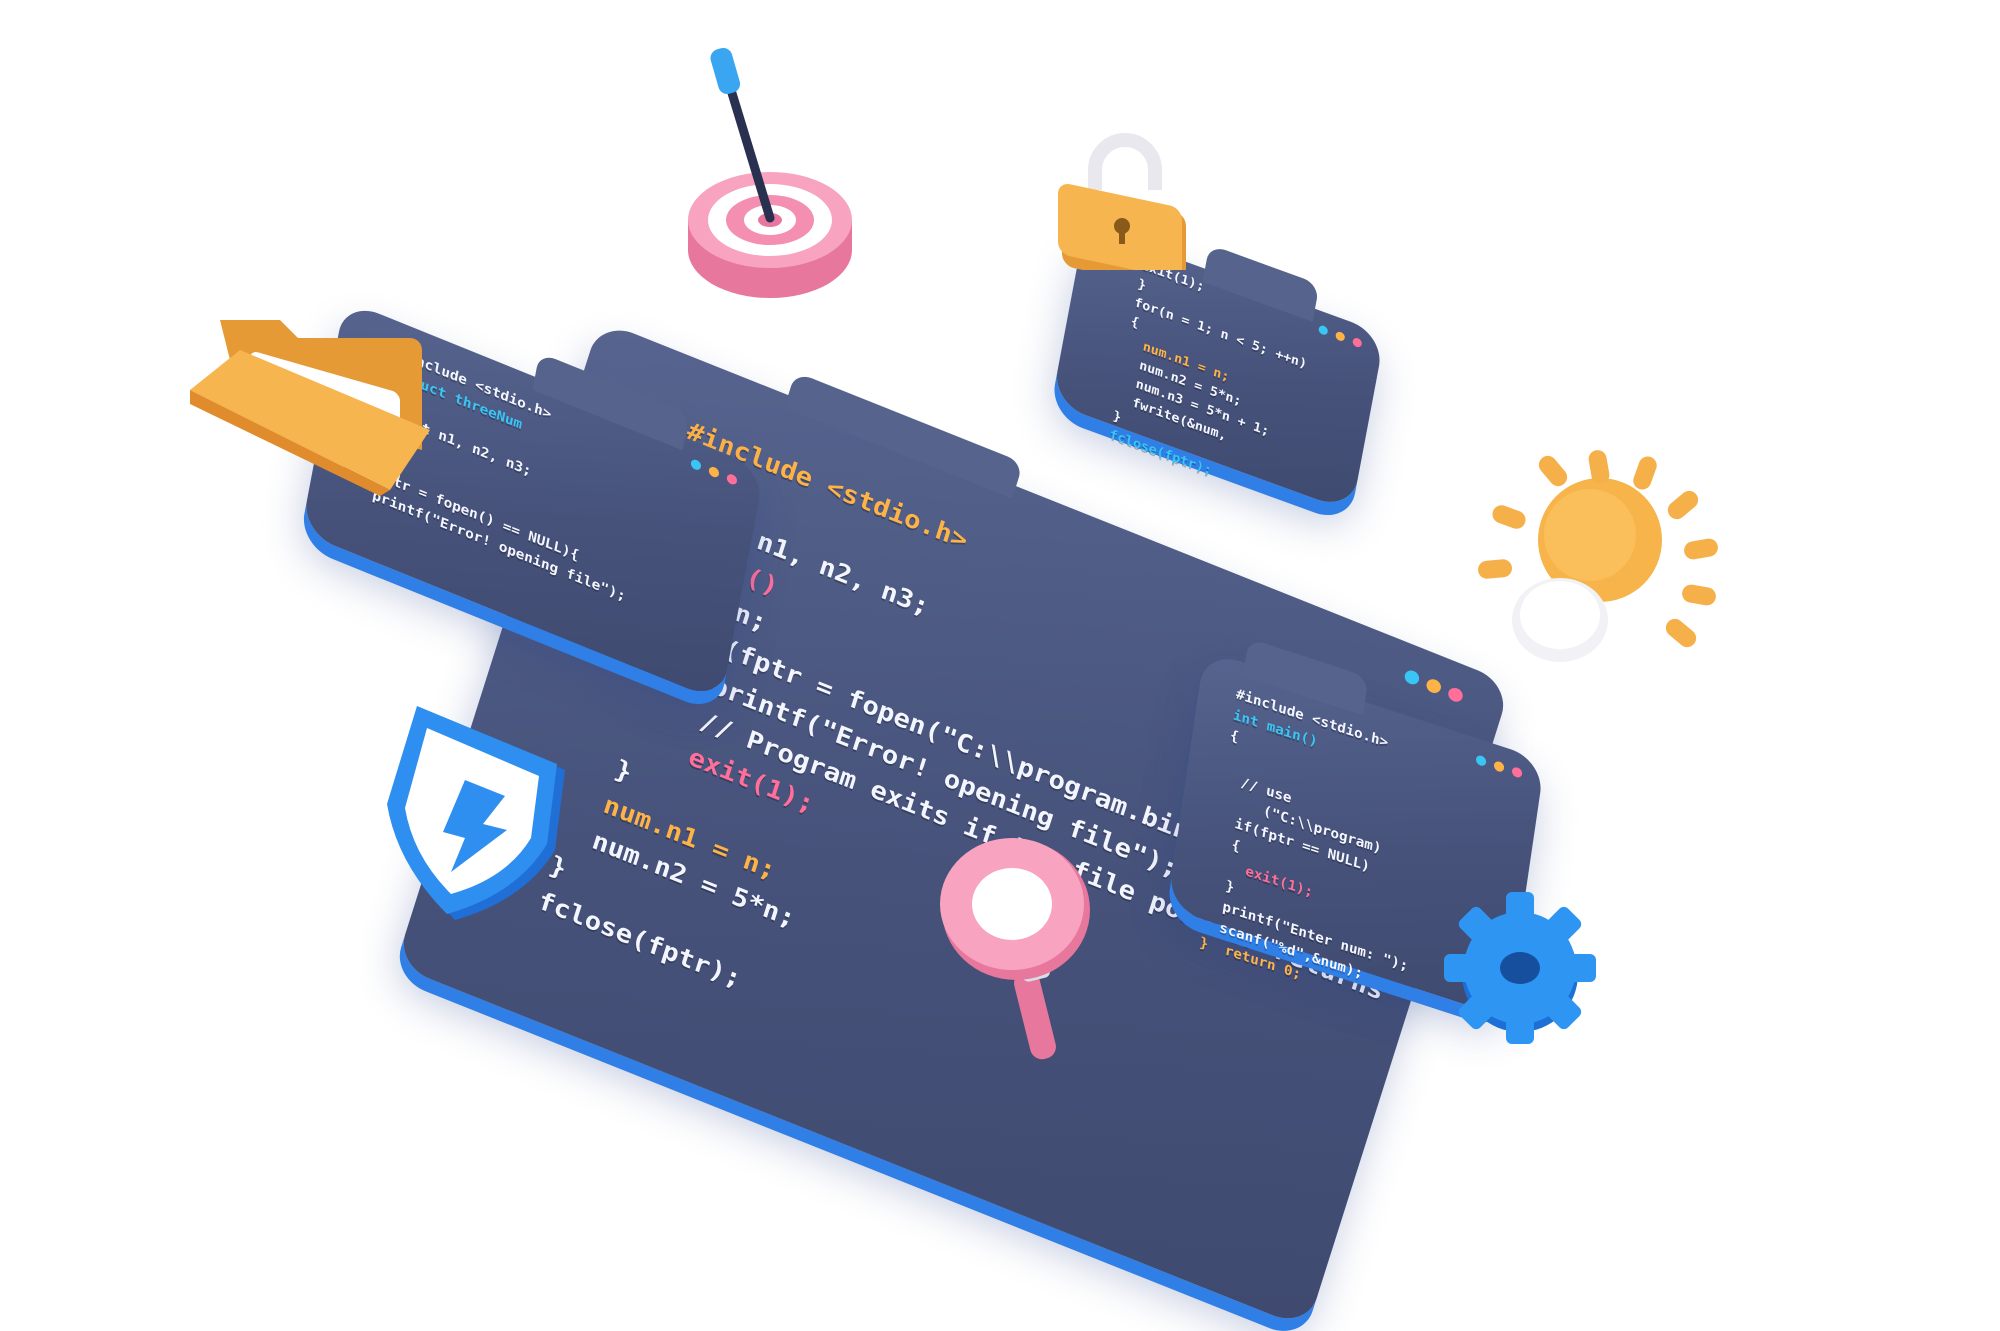  What do you see at coordinates (770, 172) in the screenshot?
I see `target-icon` at bounding box center [770, 172].